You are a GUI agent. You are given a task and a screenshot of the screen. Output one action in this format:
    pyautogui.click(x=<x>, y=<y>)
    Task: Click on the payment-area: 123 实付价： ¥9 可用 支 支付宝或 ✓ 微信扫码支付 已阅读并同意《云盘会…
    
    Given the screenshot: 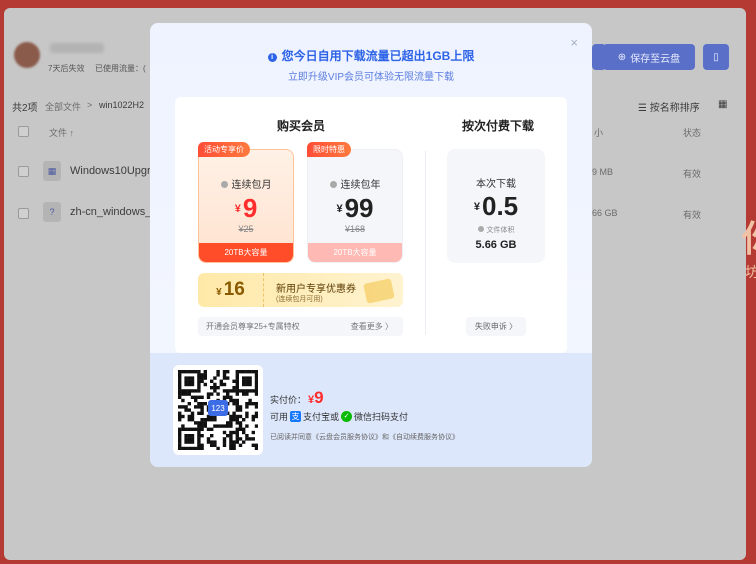 What is the action you would take?
    pyautogui.click(x=371, y=410)
    